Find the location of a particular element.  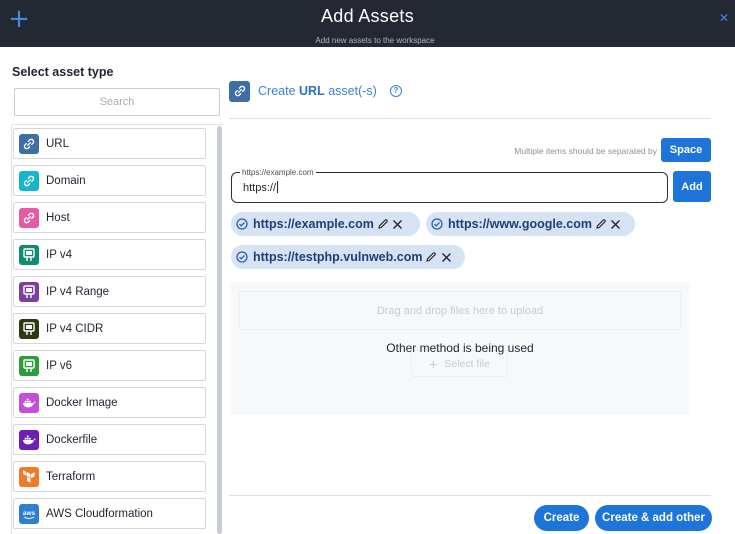

chip-text: https://example.com is located at coordinates (313, 224).